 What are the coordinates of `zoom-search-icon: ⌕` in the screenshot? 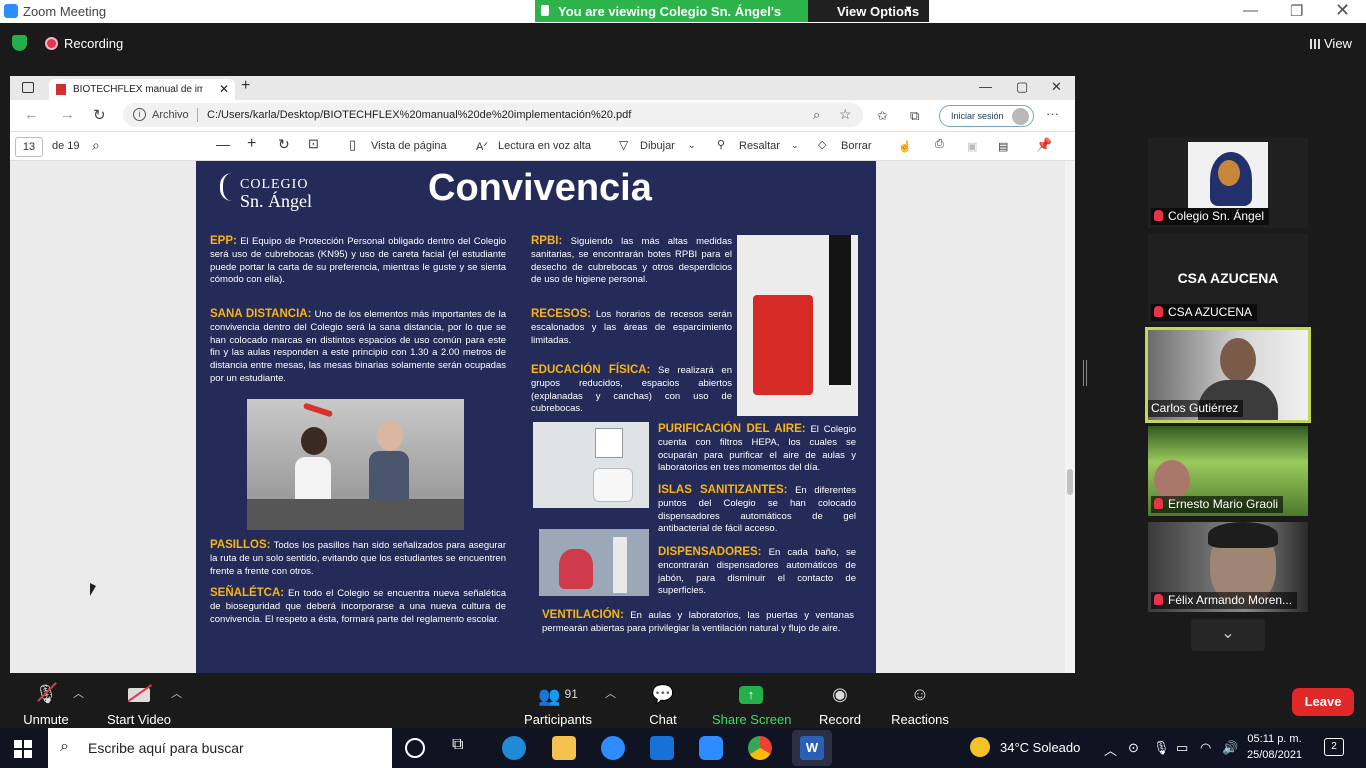 It's located at (816, 115).